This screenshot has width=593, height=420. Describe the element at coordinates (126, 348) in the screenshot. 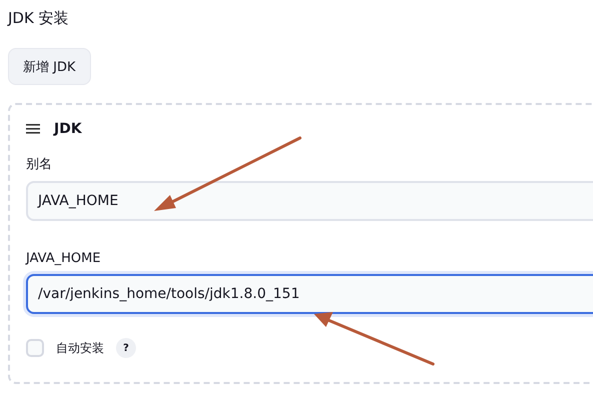

I see `help-button: ?` at that location.